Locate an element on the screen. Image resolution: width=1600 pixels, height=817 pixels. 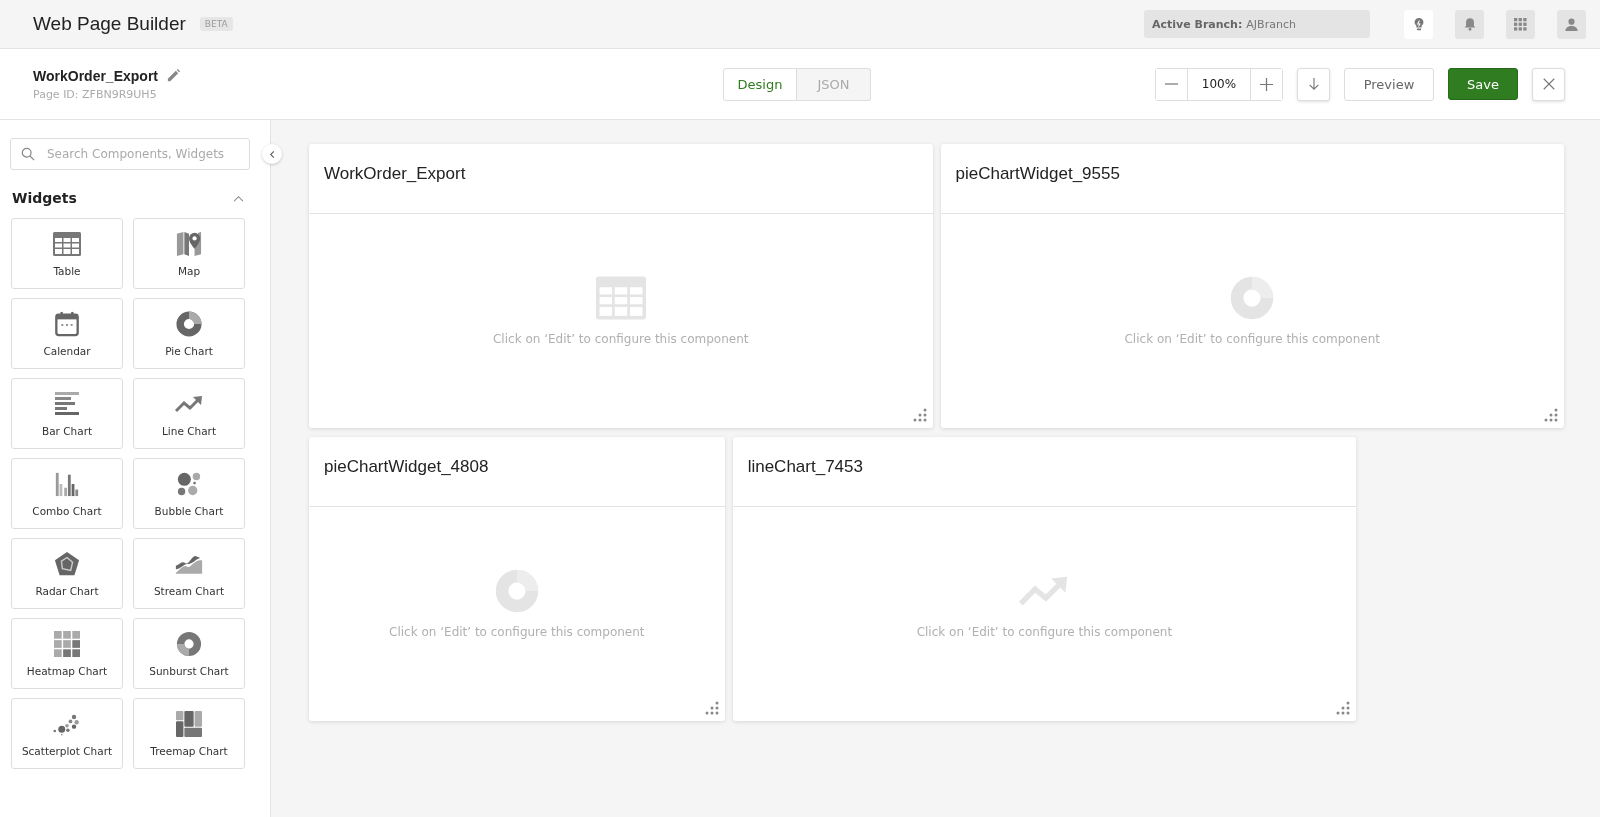
widget-tile: Bubble Chart is located at coordinates (189, 493).